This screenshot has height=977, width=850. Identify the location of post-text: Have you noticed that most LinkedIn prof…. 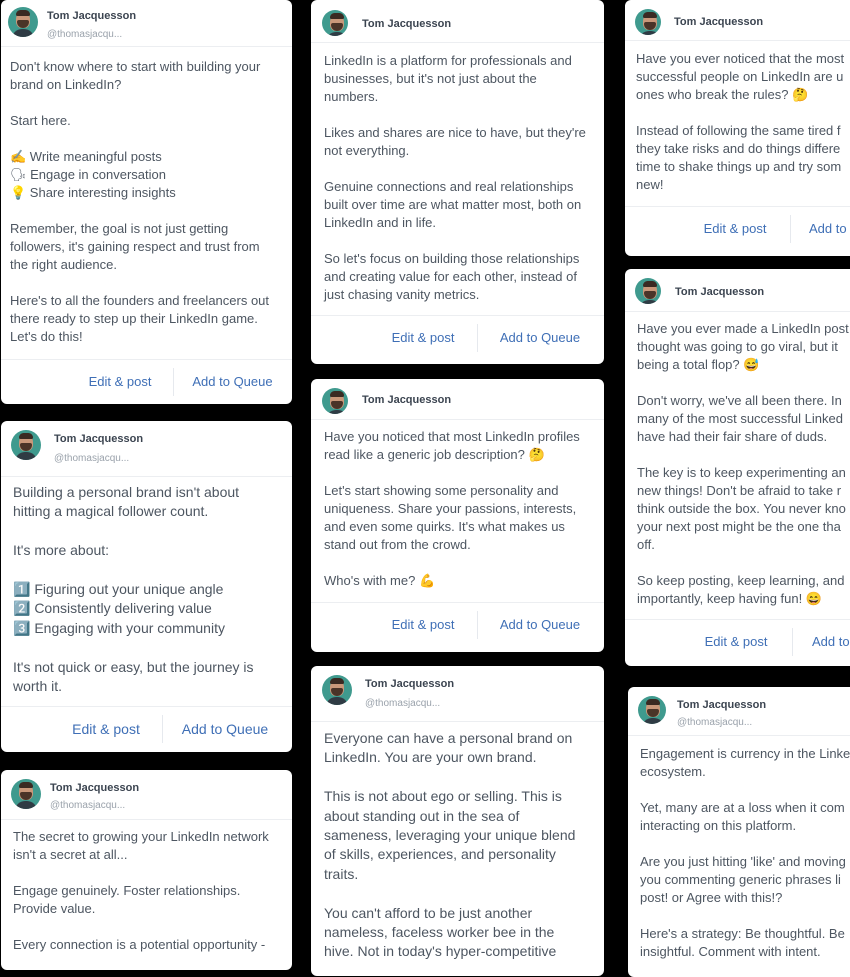
(452, 508).